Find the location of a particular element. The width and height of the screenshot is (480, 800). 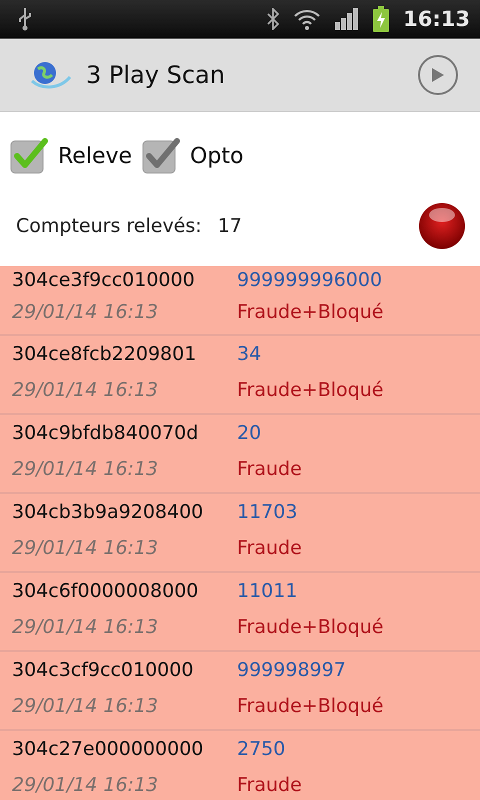

meter-id: 304c3cf9cc010000 is located at coordinates (103, 670).